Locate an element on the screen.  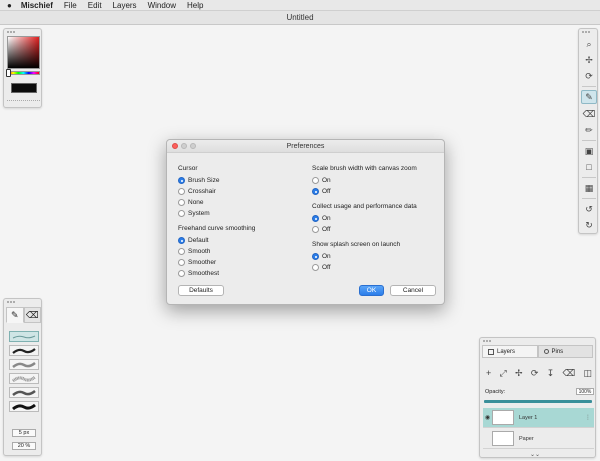
clear-layer-icon: ⌫ is located at coordinates (568, 373).